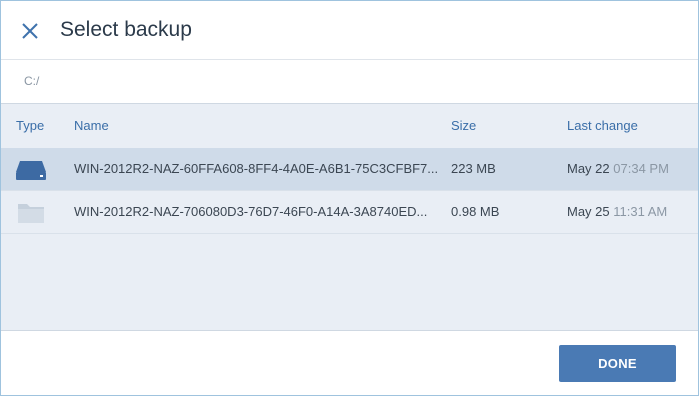  I want to click on current-path: C:/, so click(31, 81).